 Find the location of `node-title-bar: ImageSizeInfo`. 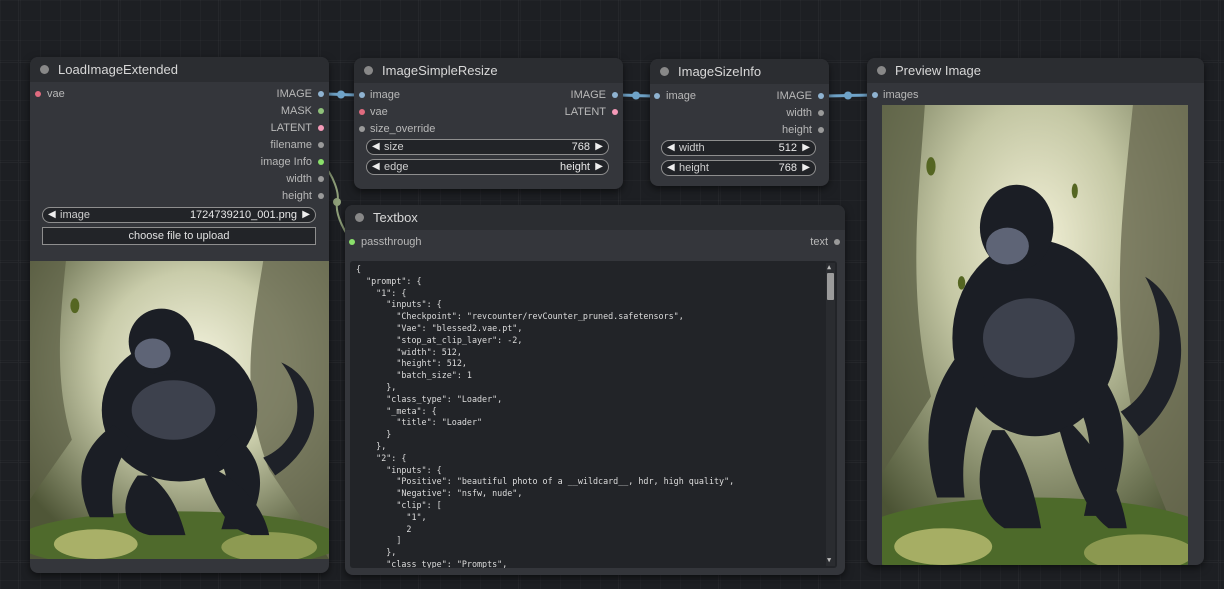

node-title-bar: ImageSizeInfo is located at coordinates (739, 71).